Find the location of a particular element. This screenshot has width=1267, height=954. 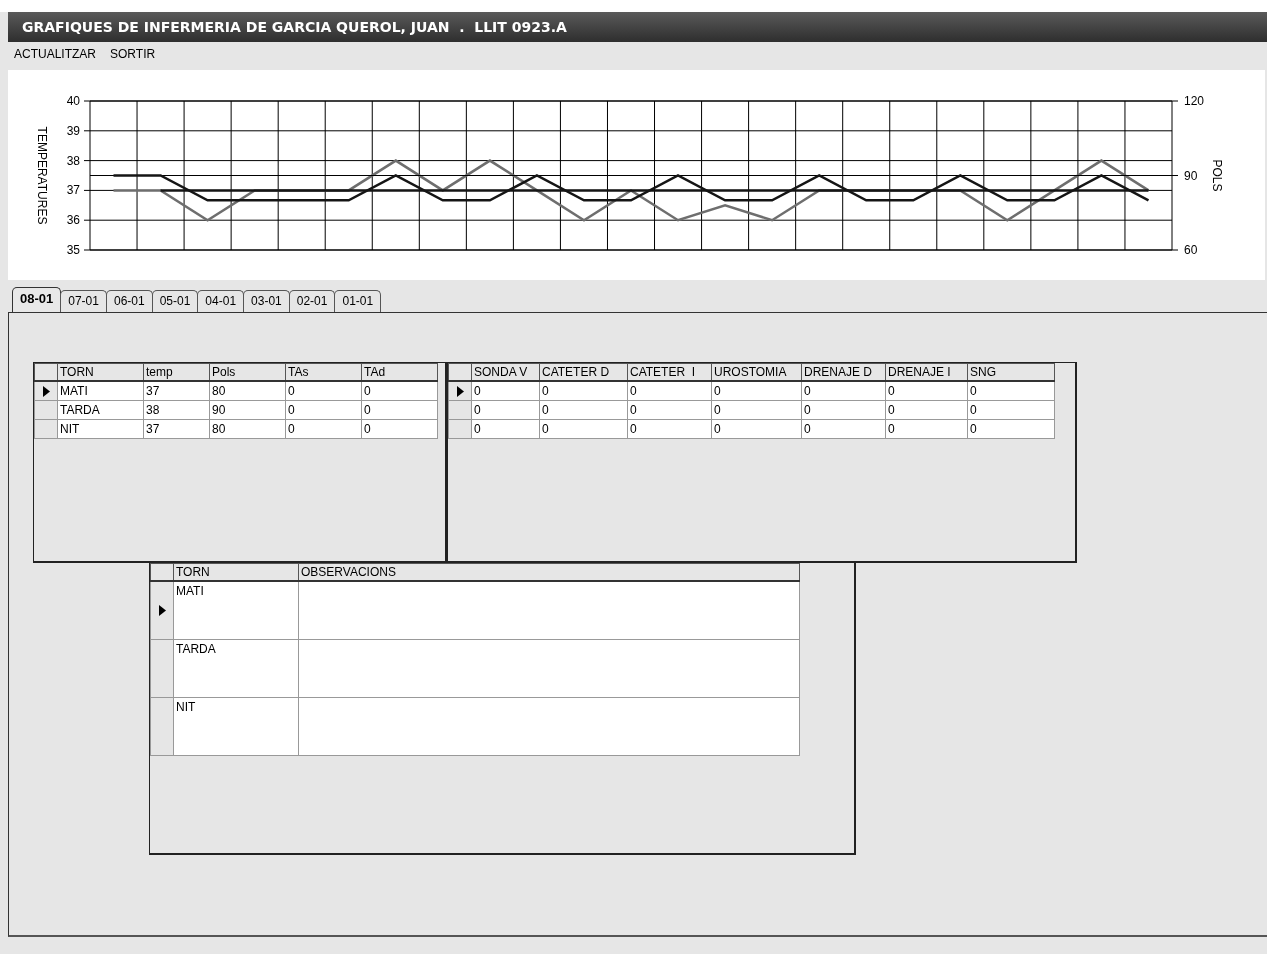

axis-tick-label: 90 is located at coordinates (1191, 175).